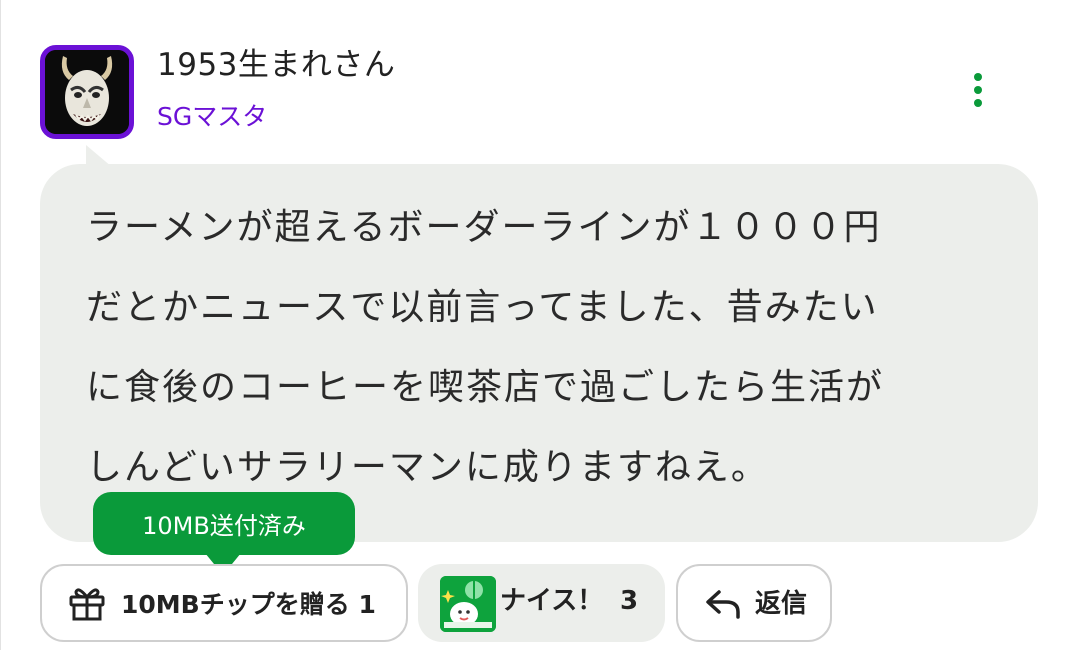  Describe the element at coordinates (212, 116) in the screenshot. I see `author-rank-badge: SGマスタ` at that location.